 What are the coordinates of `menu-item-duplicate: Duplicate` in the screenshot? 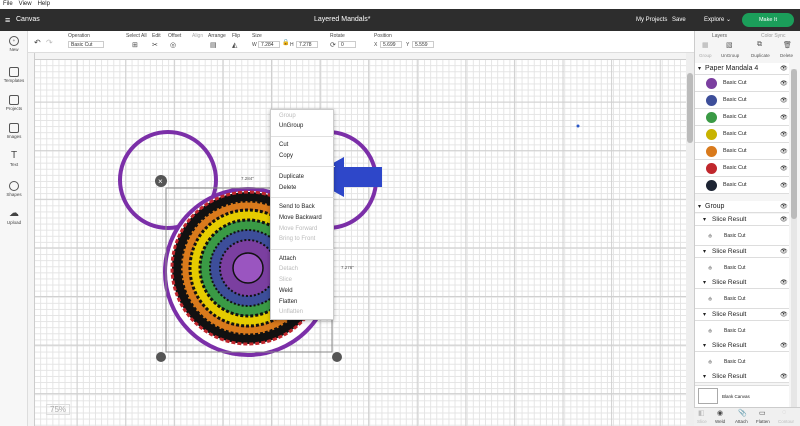 It's located at (291, 177).